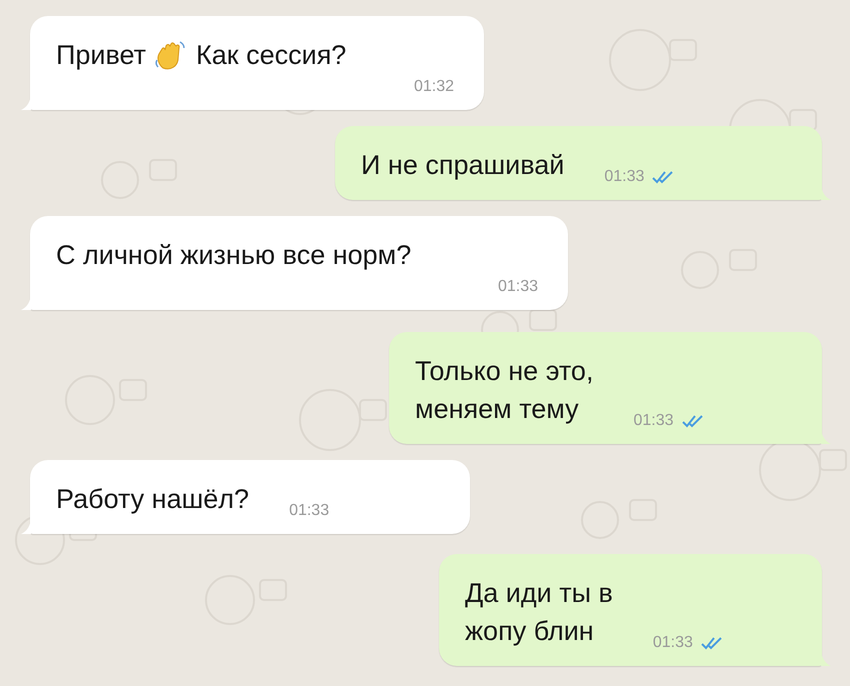 The image size is (850, 686). I want to click on message-text: Привет, so click(101, 55).